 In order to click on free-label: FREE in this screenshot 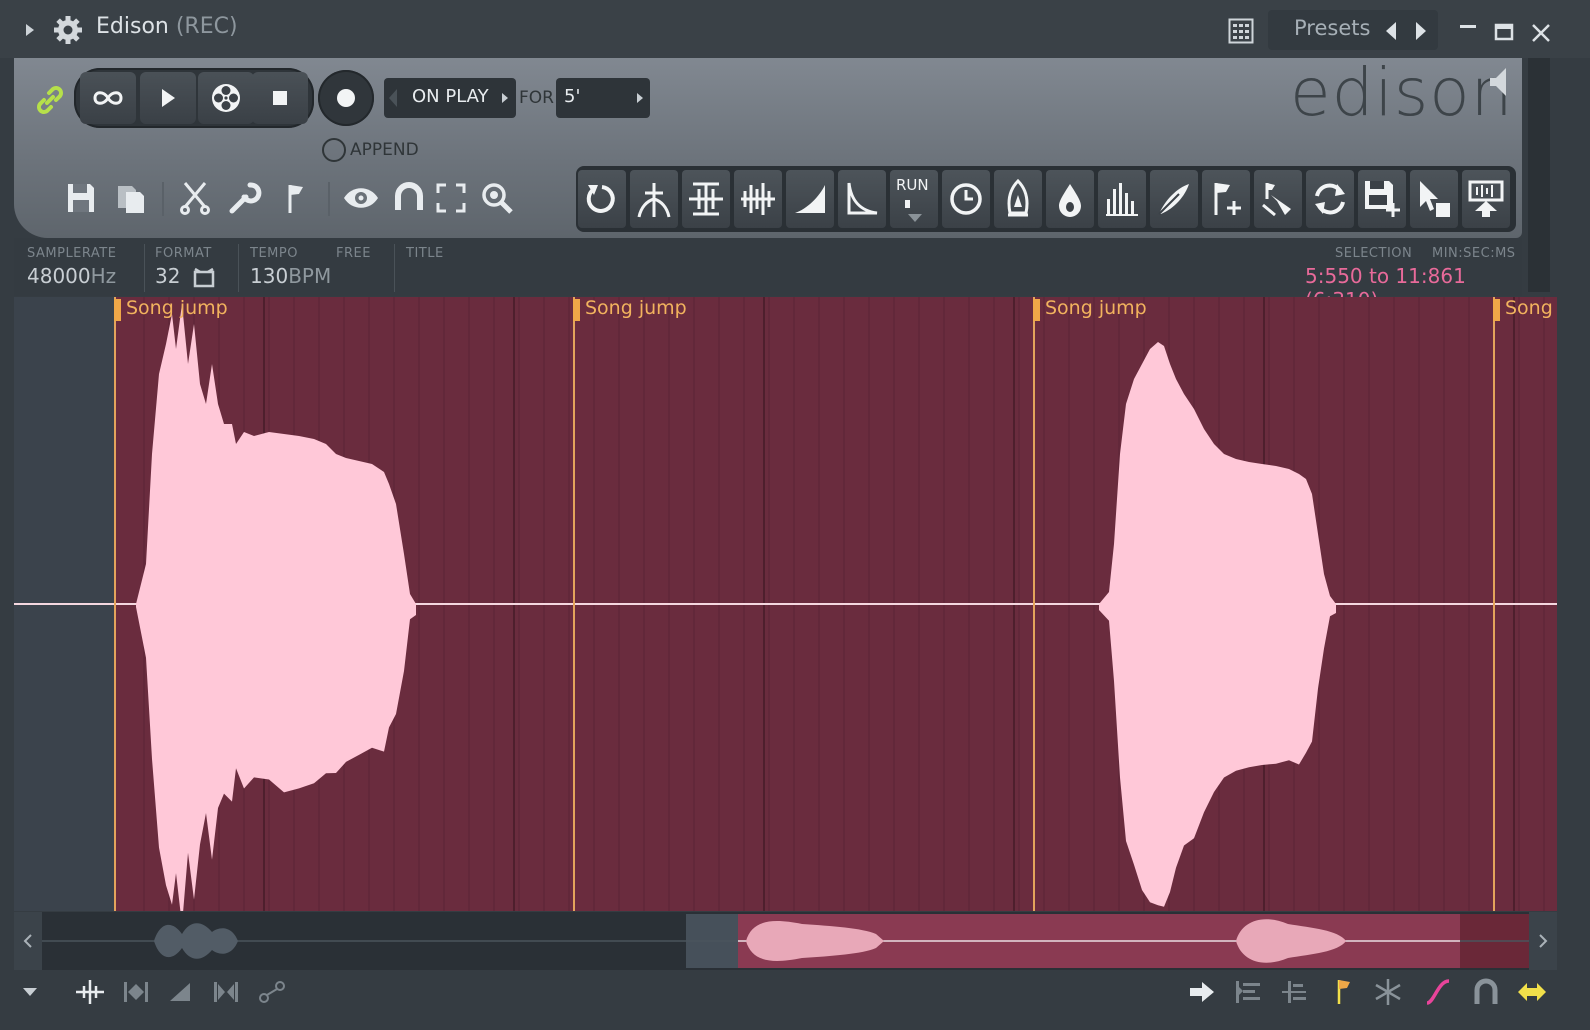, I will do `click(353, 253)`.